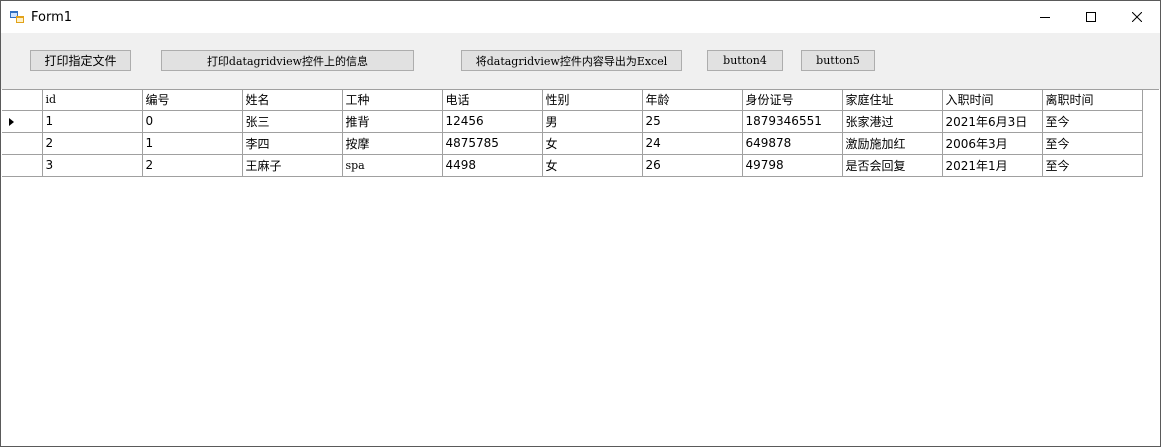 Image resolution: width=1161 pixels, height=447 pixels. Describe the element at coordinates (492, 165) in the screenshot. I see `table-cell: 4498` at that location.